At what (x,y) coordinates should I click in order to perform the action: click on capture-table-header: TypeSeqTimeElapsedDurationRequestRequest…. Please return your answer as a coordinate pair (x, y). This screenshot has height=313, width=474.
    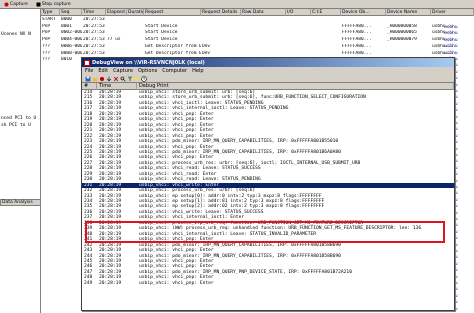
    Looking at the image, I should click on (257, 12).